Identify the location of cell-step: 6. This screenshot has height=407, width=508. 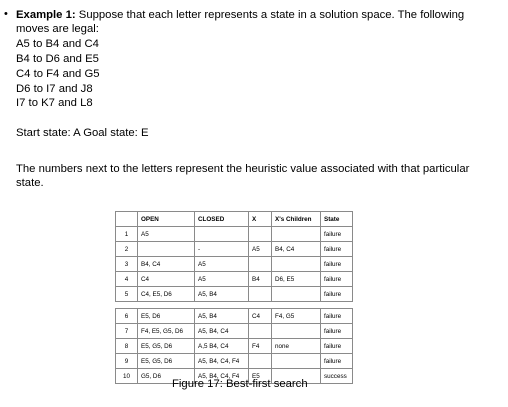
(126, 316).